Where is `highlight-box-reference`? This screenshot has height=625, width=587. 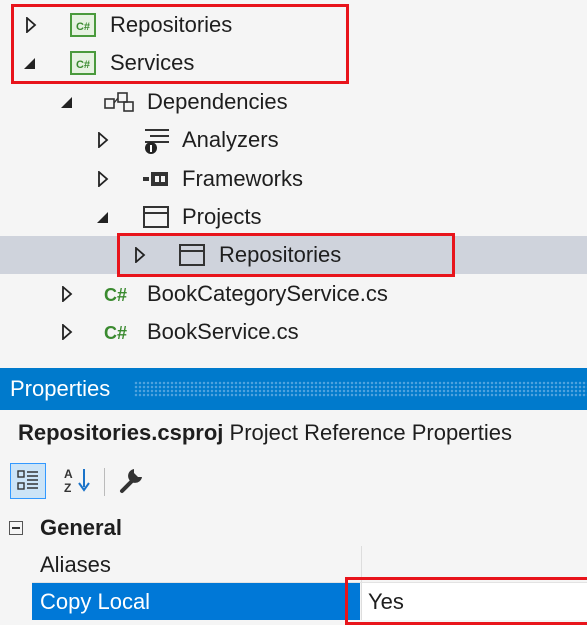 highlight-box-reference is located at coordinates (286, 255).